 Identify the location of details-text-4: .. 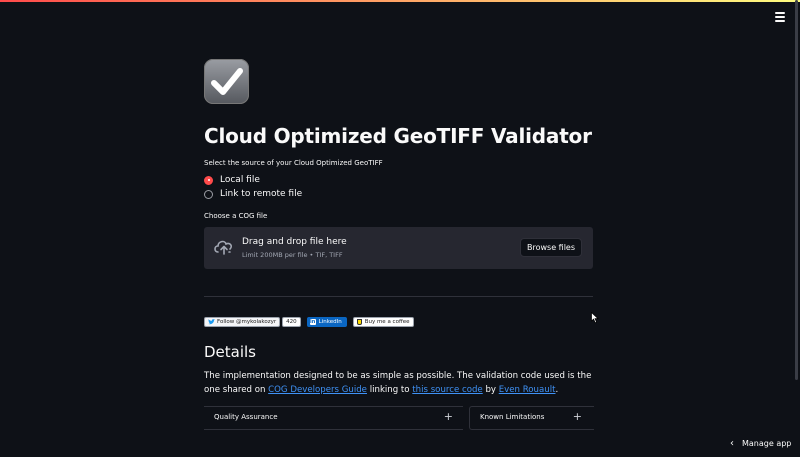
(557, 390).